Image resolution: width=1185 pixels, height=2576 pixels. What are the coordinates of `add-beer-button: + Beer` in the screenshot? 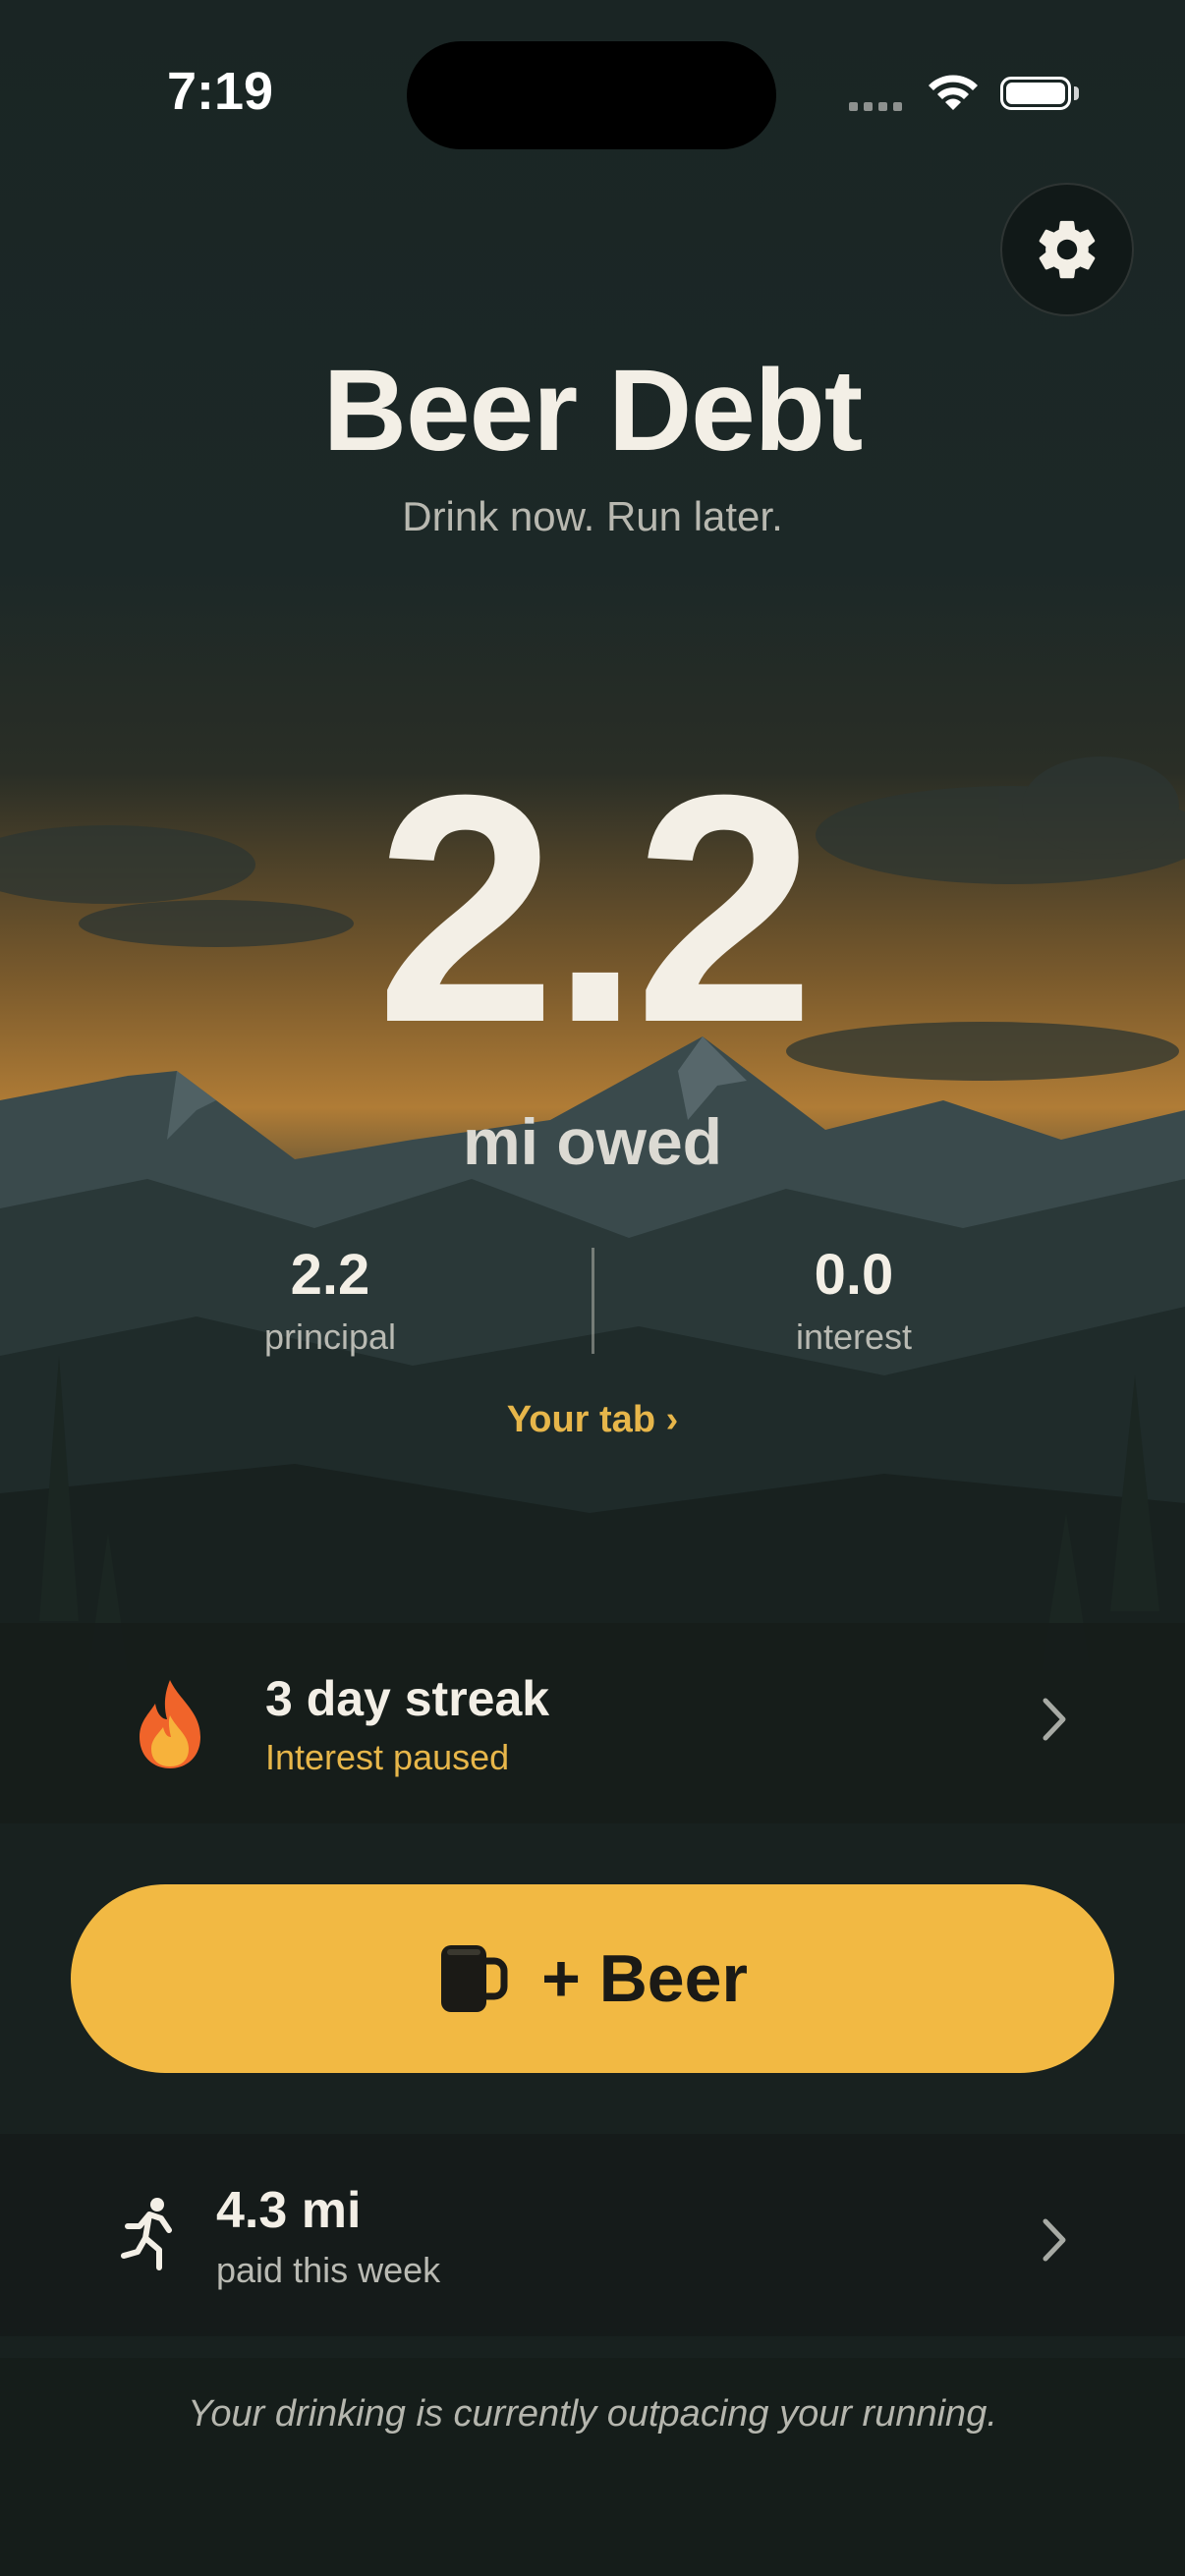 It's located at (592, 1978).